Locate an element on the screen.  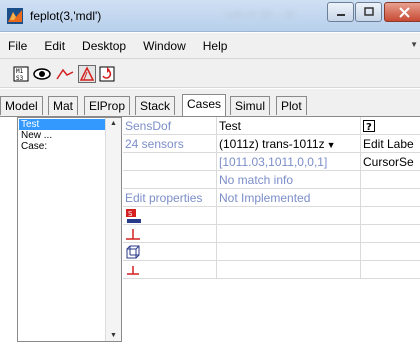
menu-file: File is located at coordinates (17, 46).